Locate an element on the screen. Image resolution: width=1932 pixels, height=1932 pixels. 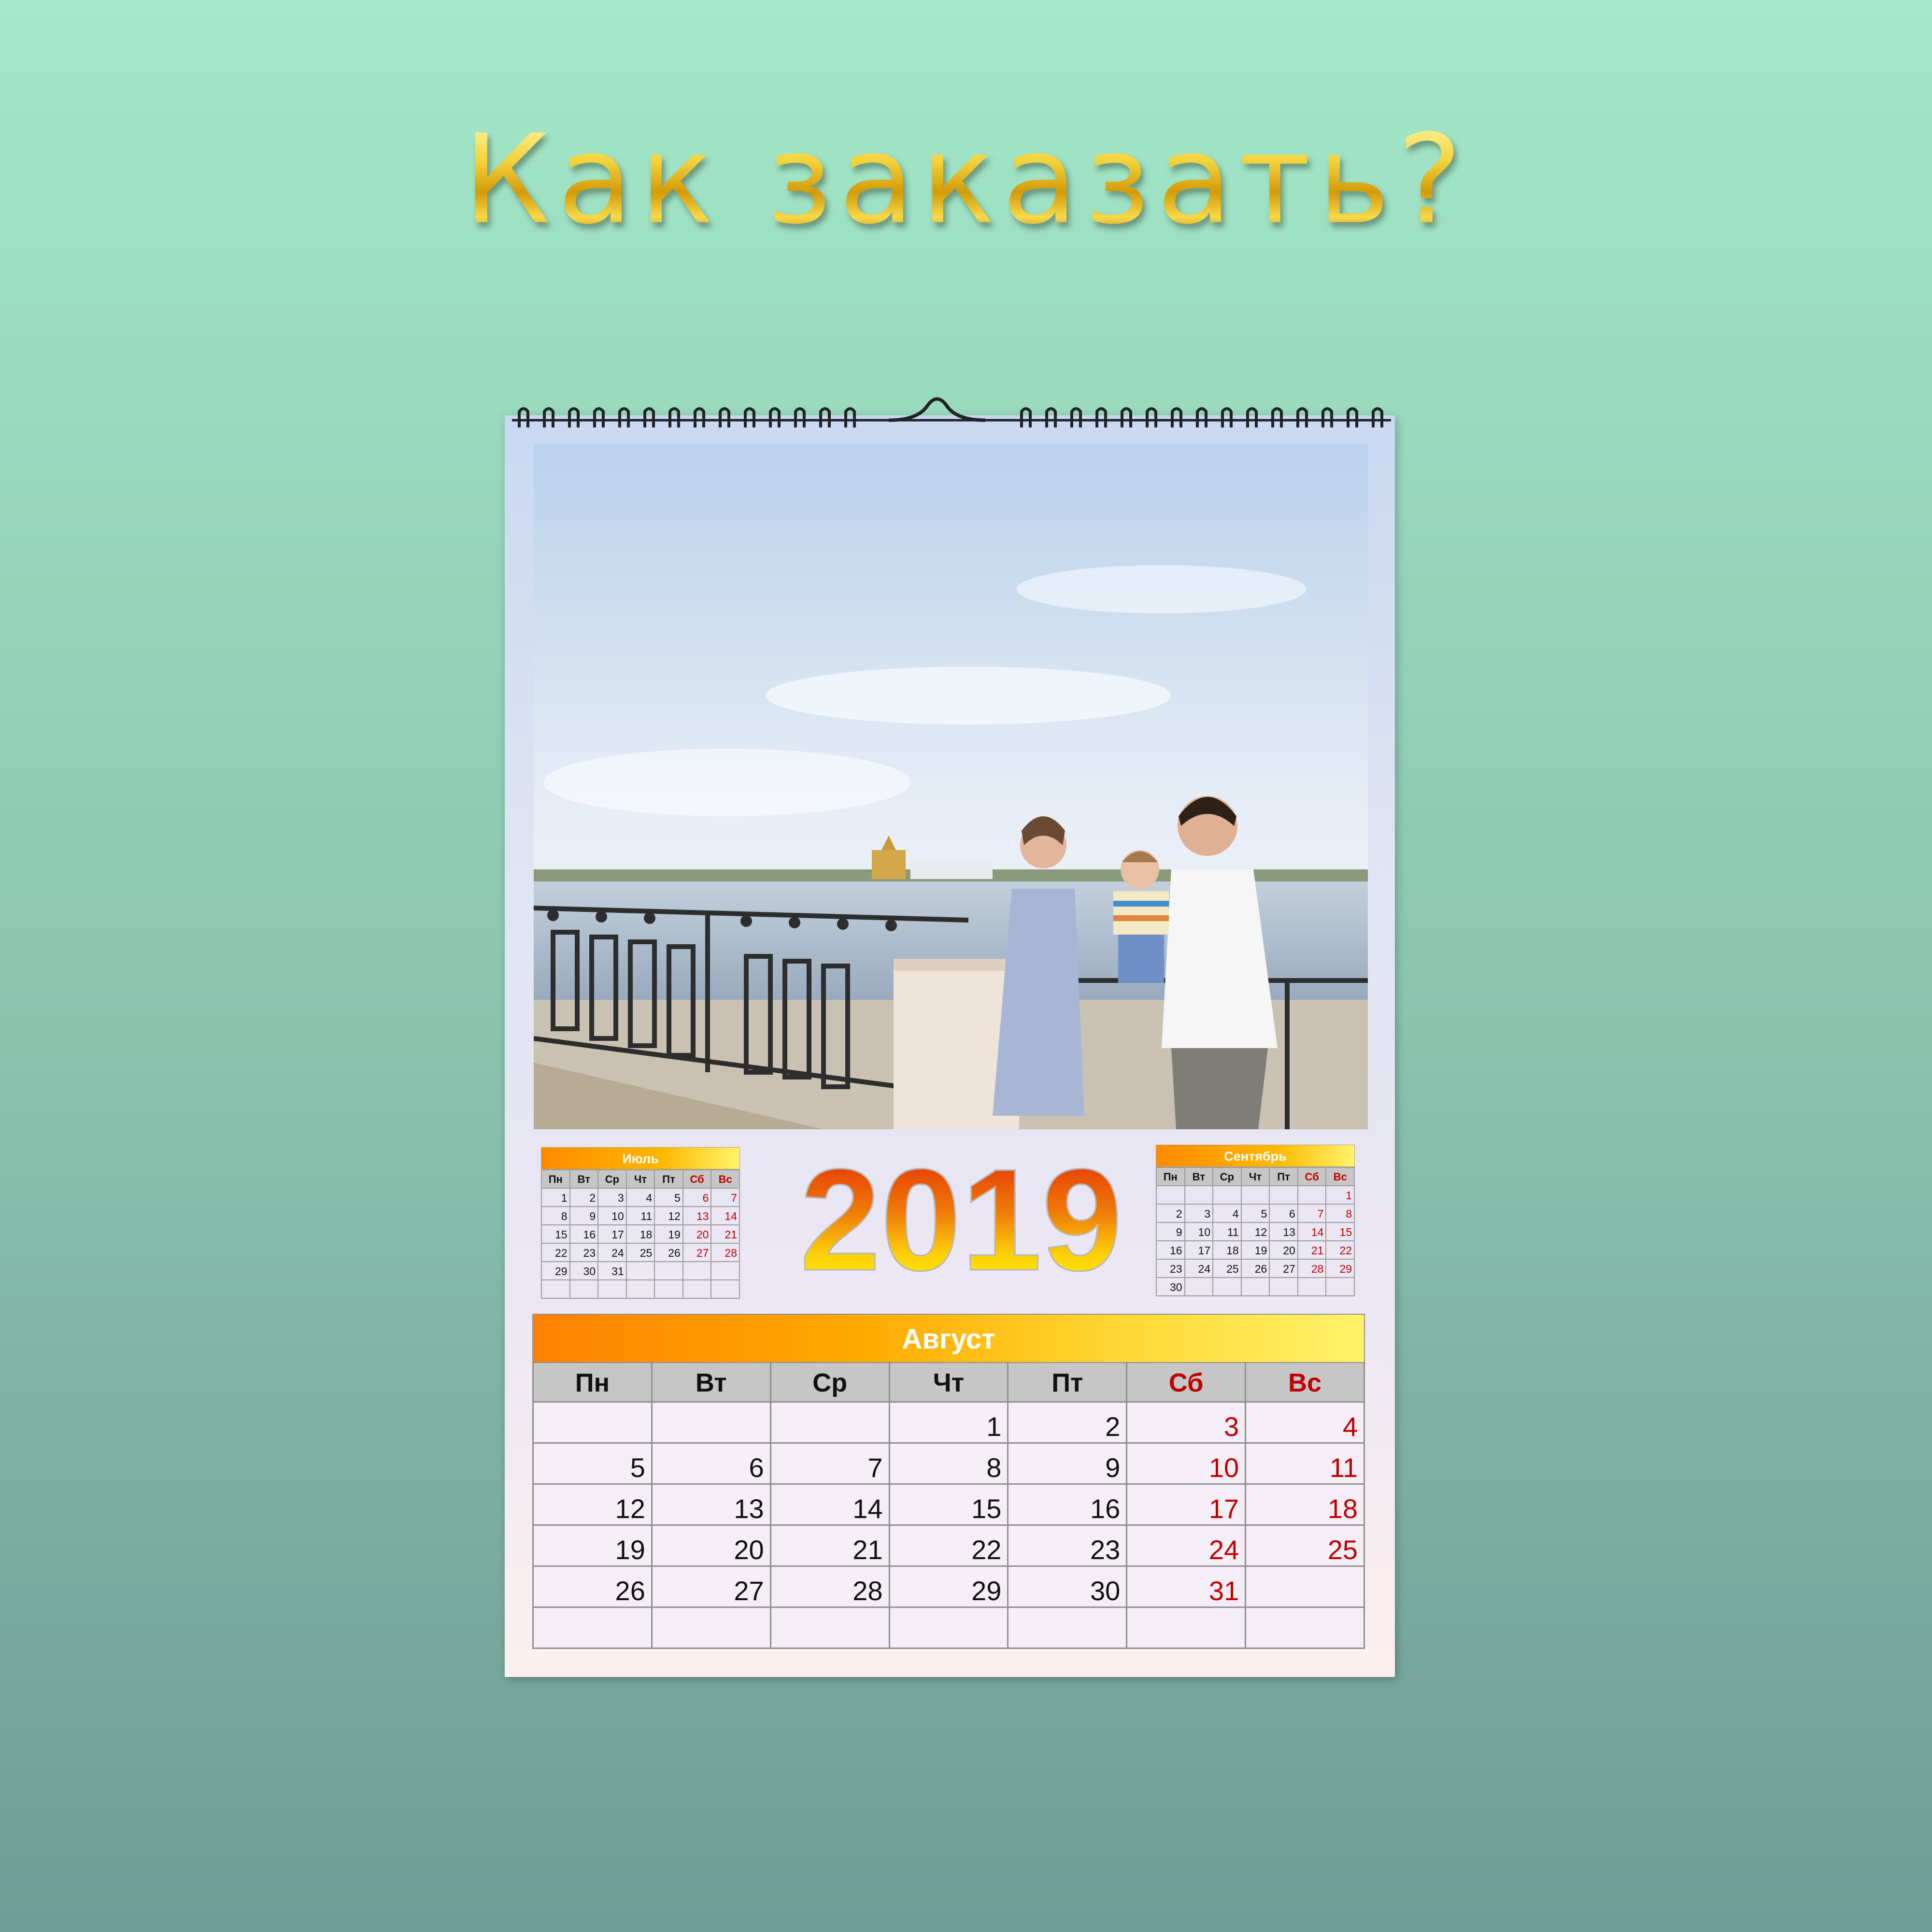
day-cell: 8 is located at coordinates (949, 1464).